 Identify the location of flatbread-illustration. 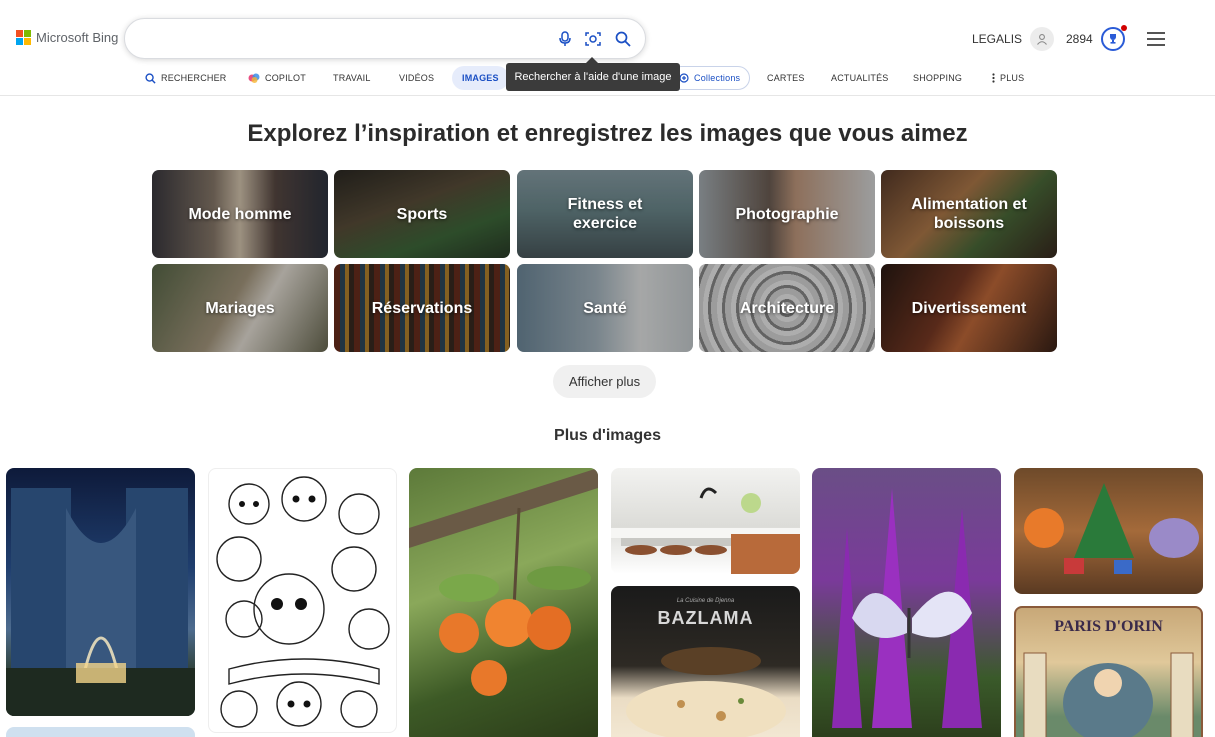
(706, 692).